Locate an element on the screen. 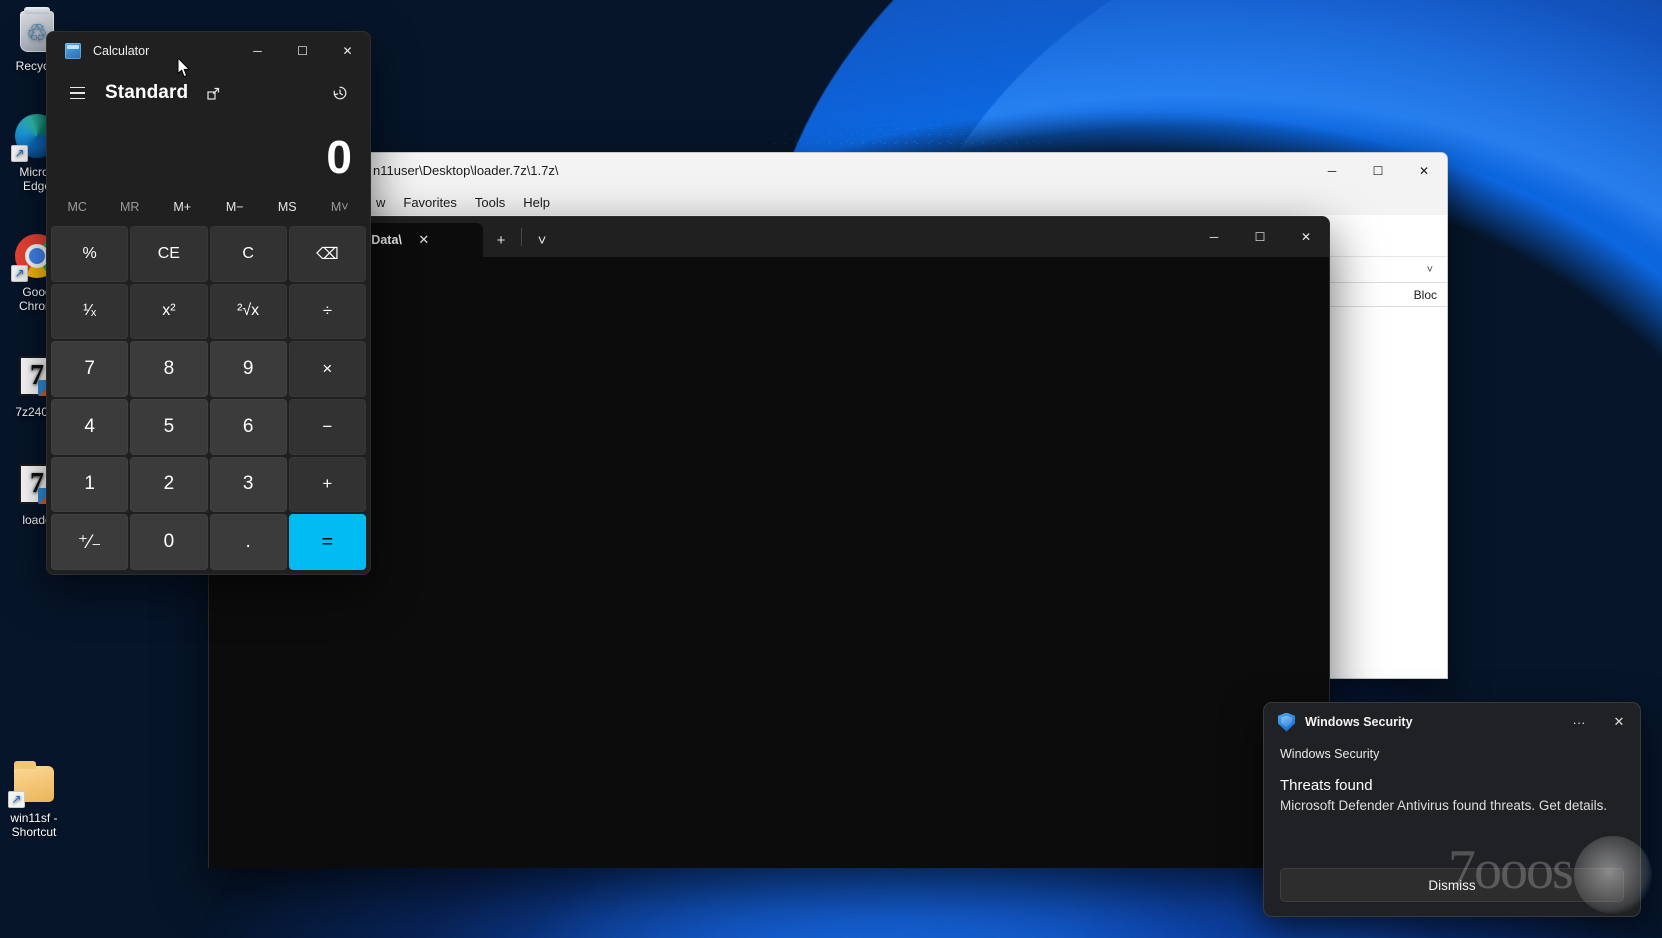  terminal-window-controls: ─ ☐ ✕ is located at coordinates (1260, 237).